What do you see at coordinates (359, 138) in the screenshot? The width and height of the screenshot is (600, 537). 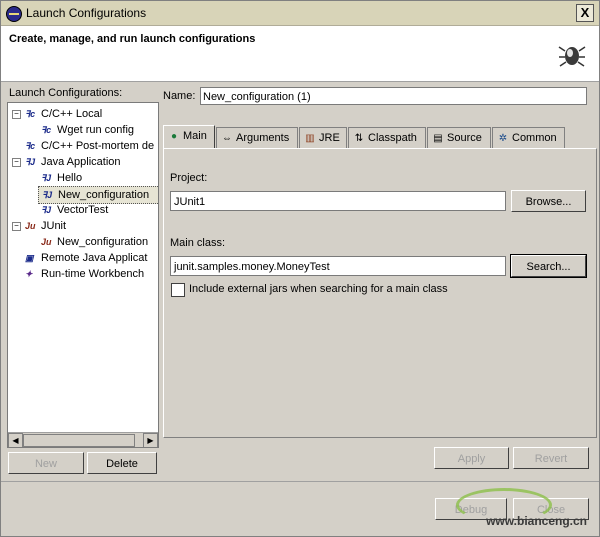 I see `classpath-icon: ⇅` at bounding box center [359, 138].